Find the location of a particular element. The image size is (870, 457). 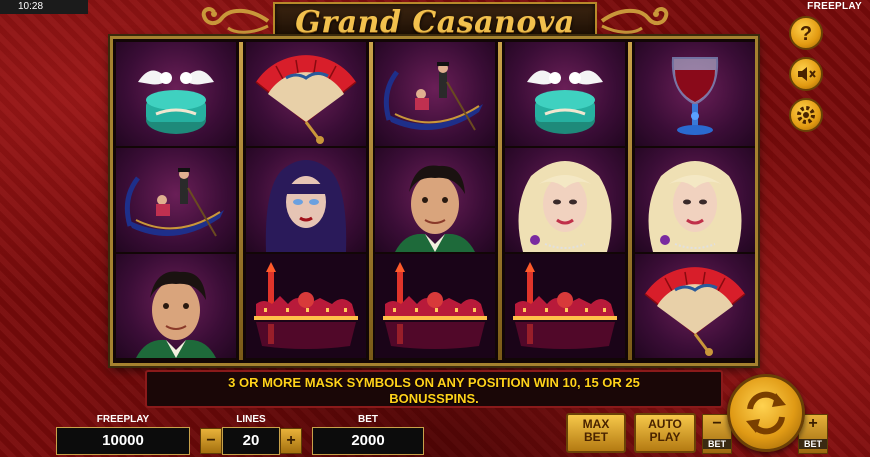

game-title: Grand Casanova is located at coordinates (435, 22).